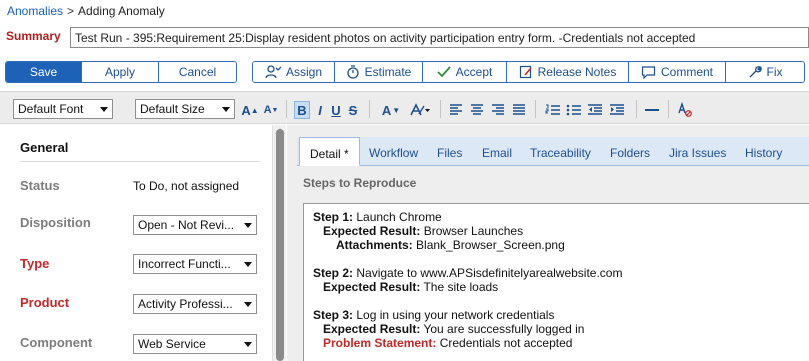  I want to click on component-select: Web Service, so click(195, 344).